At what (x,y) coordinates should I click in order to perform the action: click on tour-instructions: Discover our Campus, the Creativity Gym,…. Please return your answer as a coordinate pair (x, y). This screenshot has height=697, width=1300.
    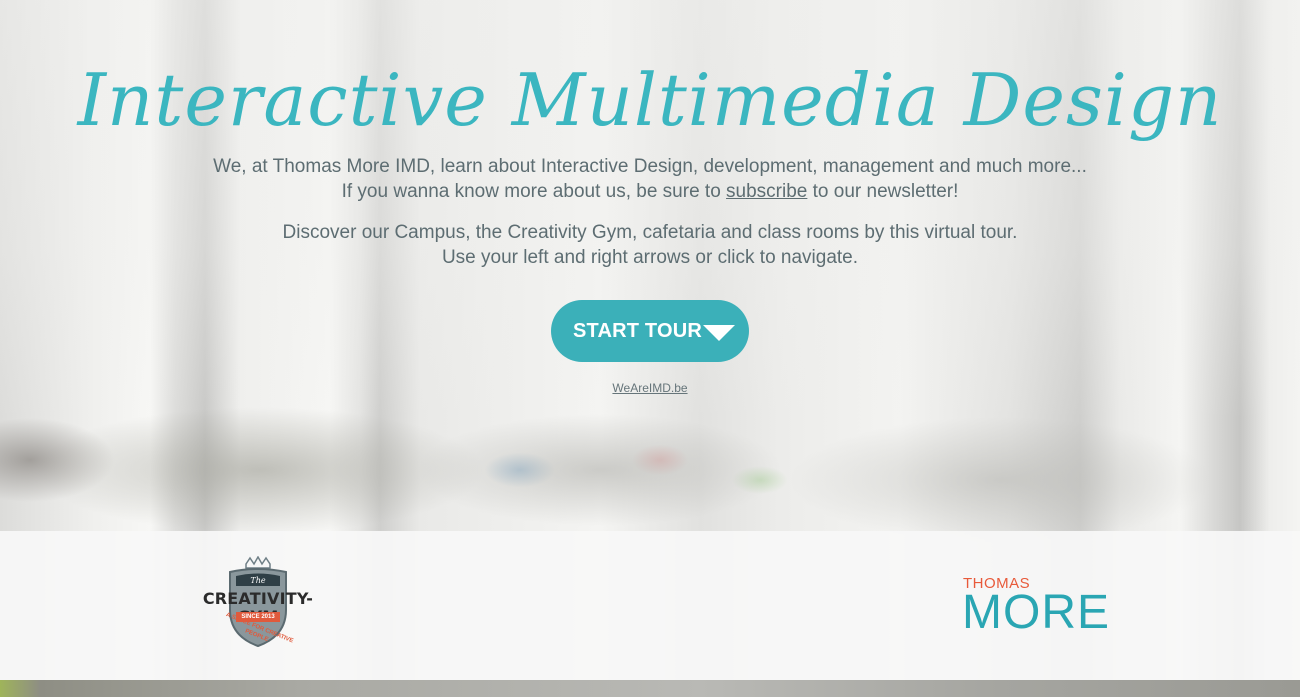
    Looking at the image, I should click on (650, 245).